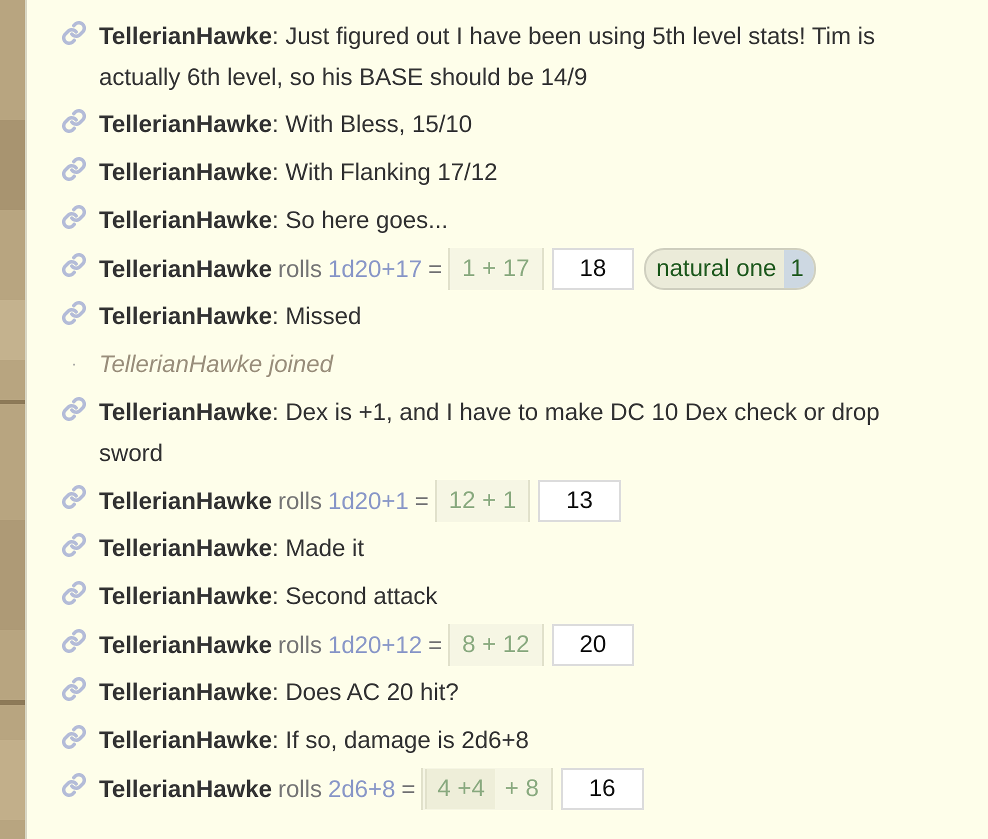 This screenshot has height=839, width=988. Describe the element at coordinates (490, 433) in the screenshot. I see `chat-message: TellerianHawke: Dex is +1, and I have to make DC 10 Dex check or drop sword` at that location.